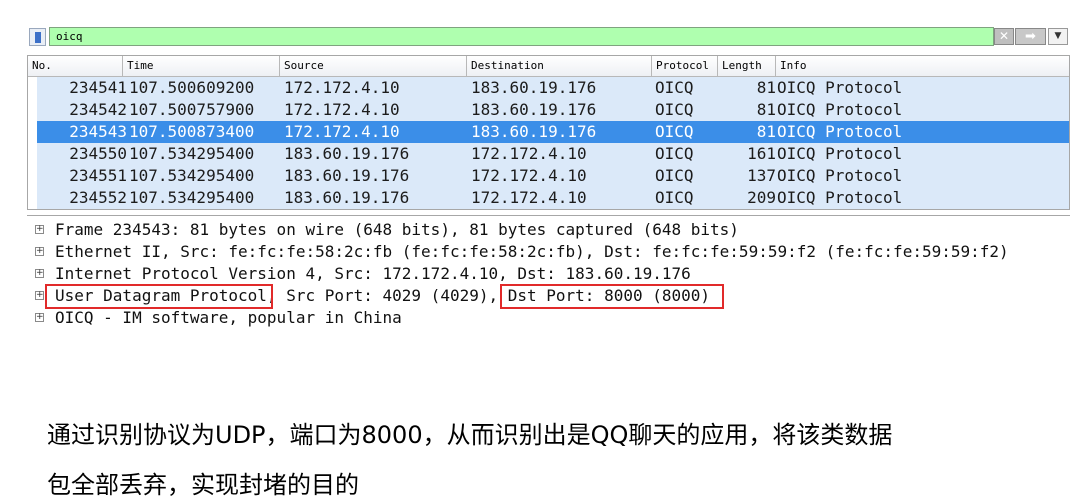 The height and width of the screenshot is (500, 1090). Describe the element at coordinates (159, 296) in the screenshot. I see `highlight-protocol-box` at that location.